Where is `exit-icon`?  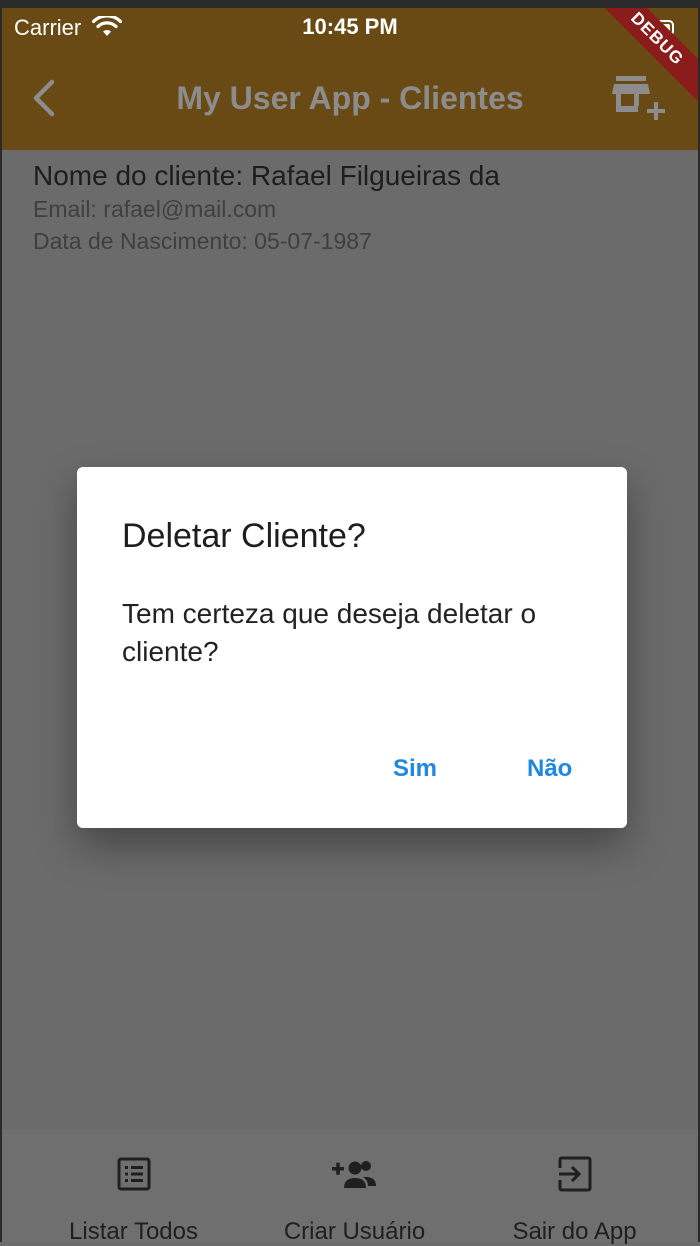
exit-icon is located at coordinates (575, 1176).